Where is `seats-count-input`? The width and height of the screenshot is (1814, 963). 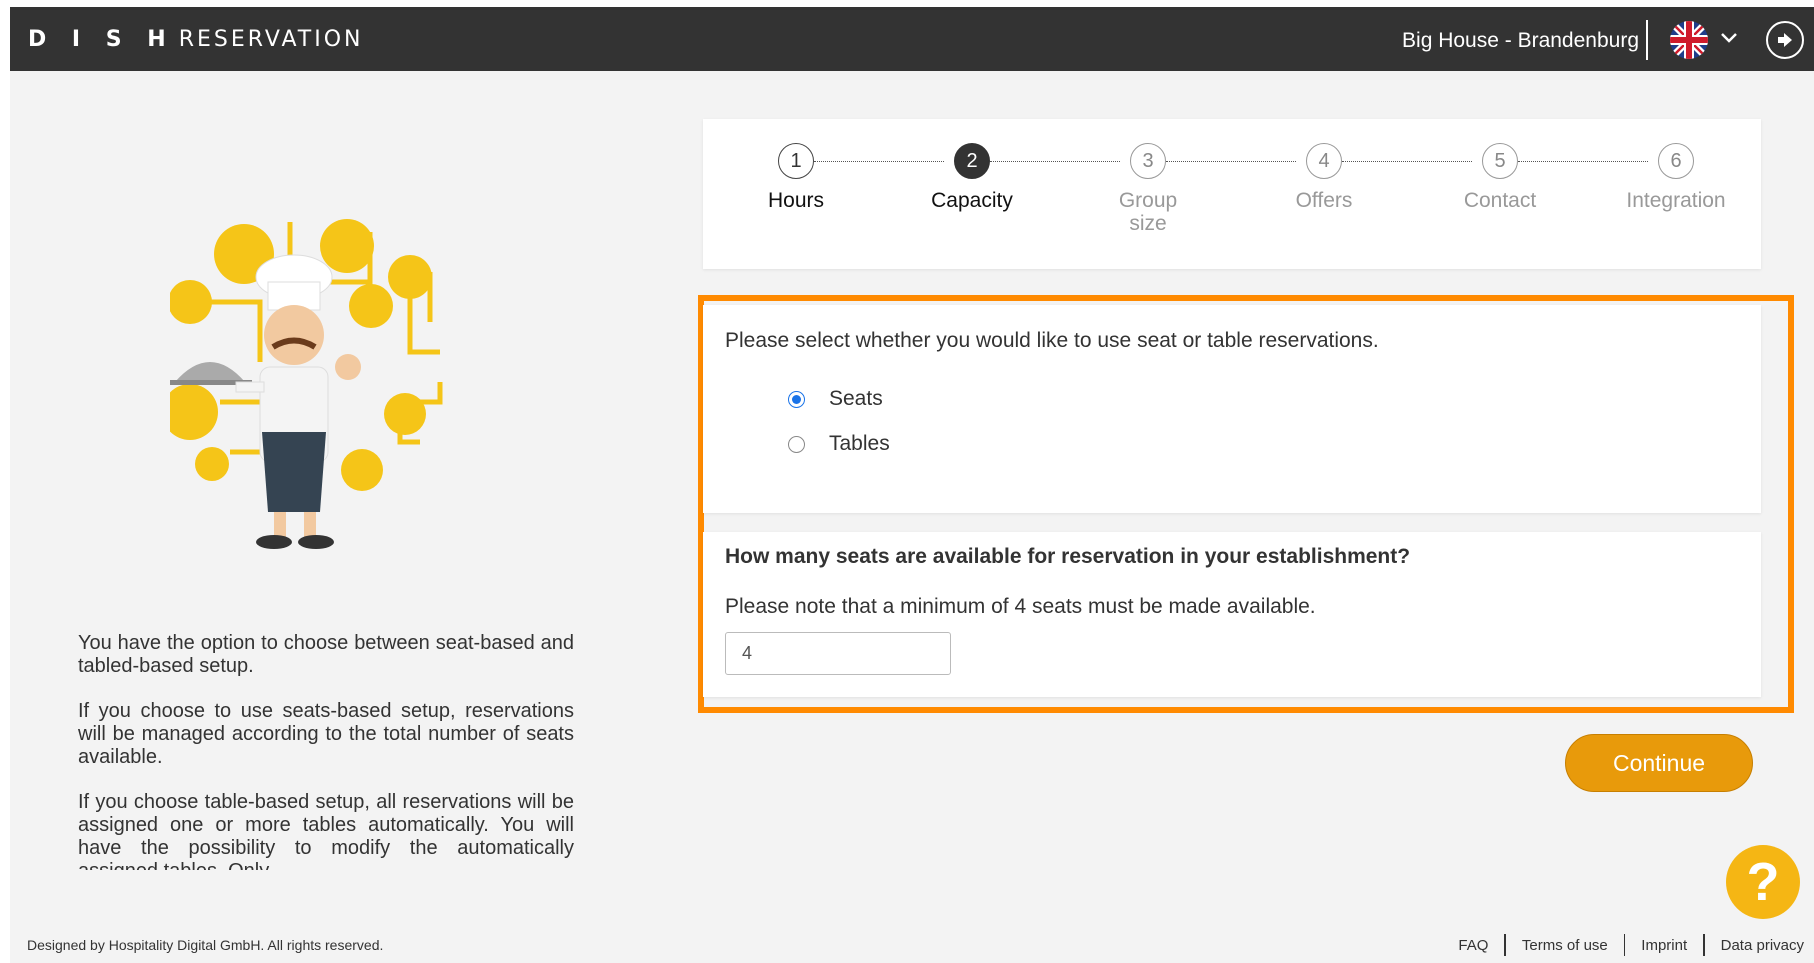
seats-count-input is located at coordinates (838, 653).